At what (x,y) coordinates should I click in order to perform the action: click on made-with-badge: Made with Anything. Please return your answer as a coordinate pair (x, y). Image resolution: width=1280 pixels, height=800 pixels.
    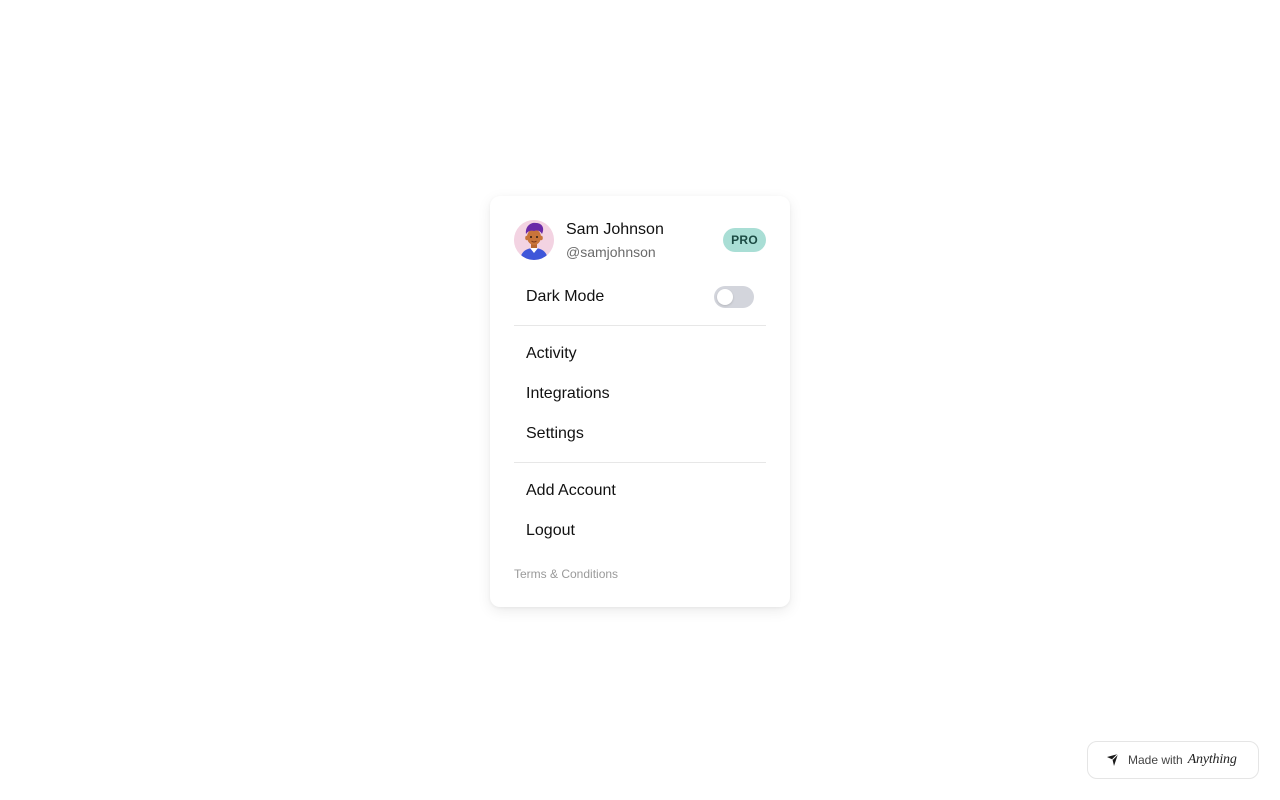
    Looking at the image, I should click on (1173, 760).